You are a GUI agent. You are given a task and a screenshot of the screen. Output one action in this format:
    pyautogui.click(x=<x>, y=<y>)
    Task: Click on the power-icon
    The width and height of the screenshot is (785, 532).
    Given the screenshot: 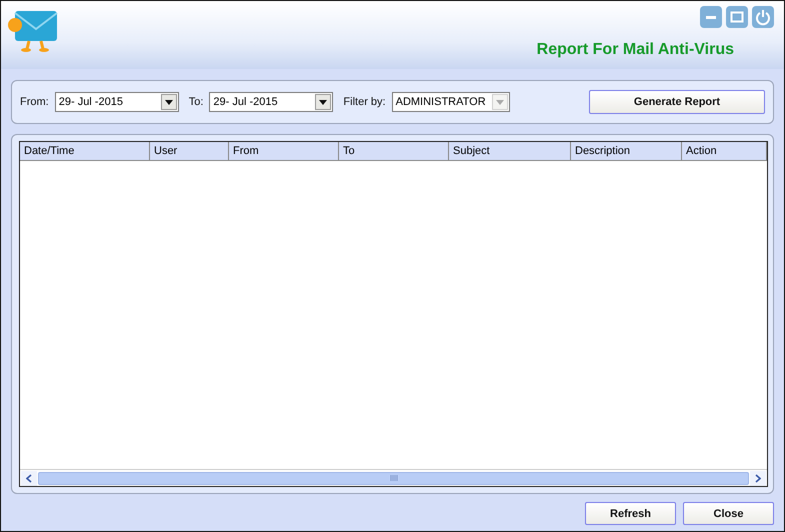 What is the action you would take?
    pyautogui.click(x=763, y=17)
    